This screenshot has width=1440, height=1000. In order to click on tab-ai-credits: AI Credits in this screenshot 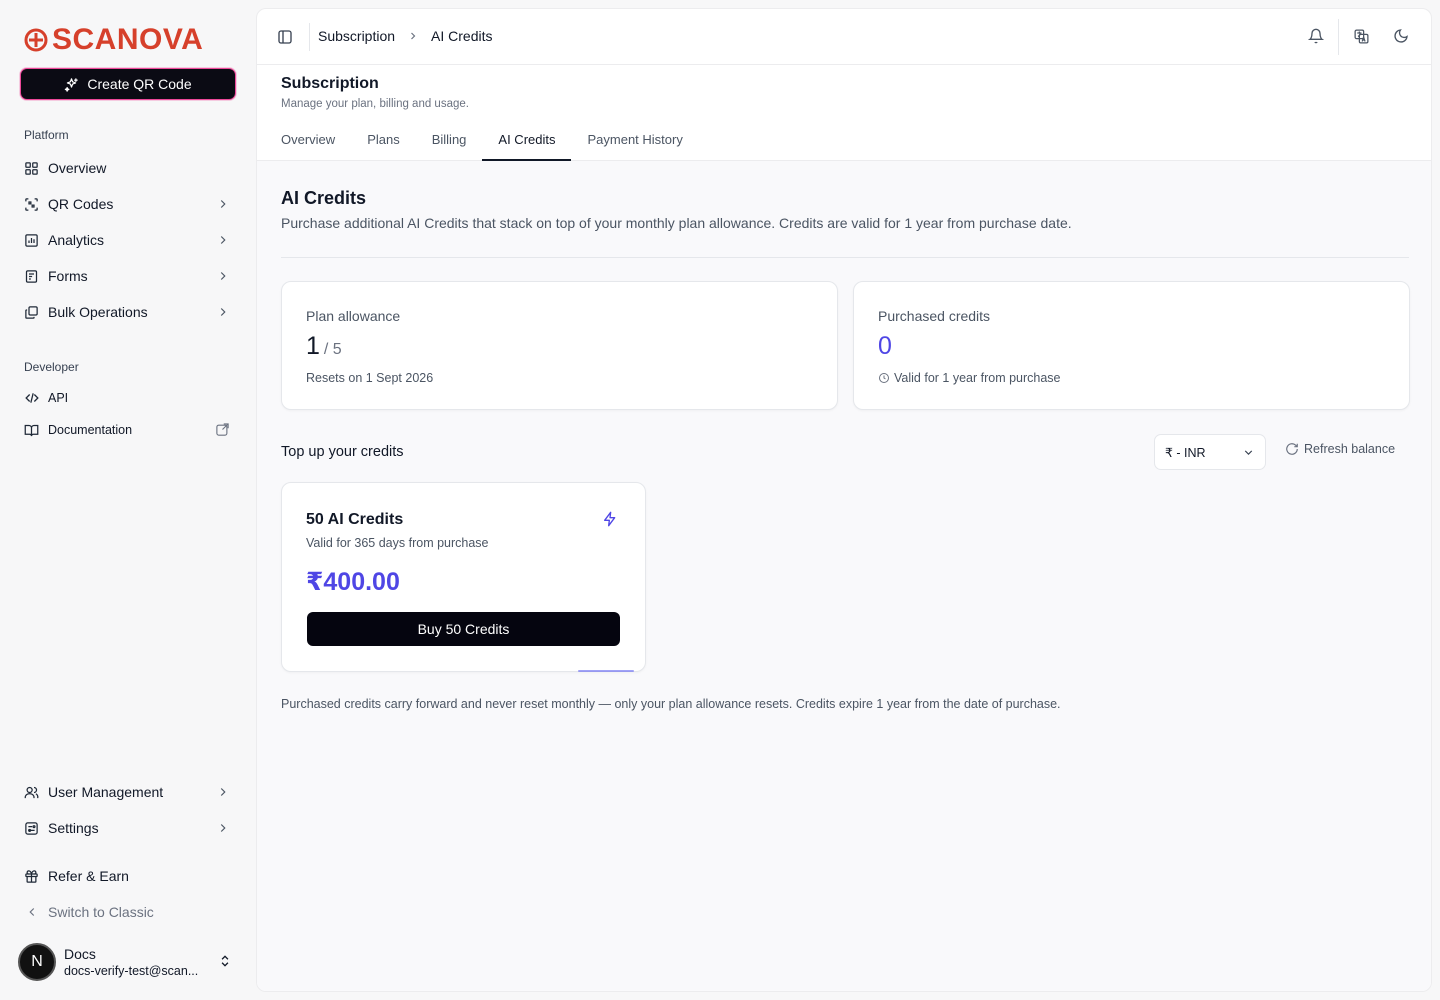, I will do `click(527, 143)`.